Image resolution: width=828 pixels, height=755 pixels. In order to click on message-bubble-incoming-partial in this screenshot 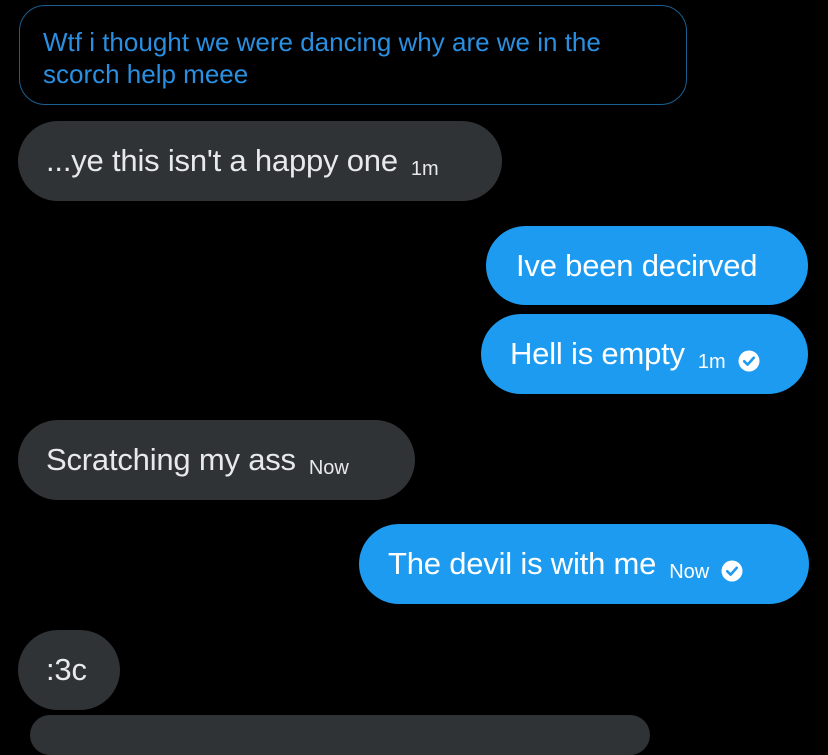, I will do `click(340, 735)`.